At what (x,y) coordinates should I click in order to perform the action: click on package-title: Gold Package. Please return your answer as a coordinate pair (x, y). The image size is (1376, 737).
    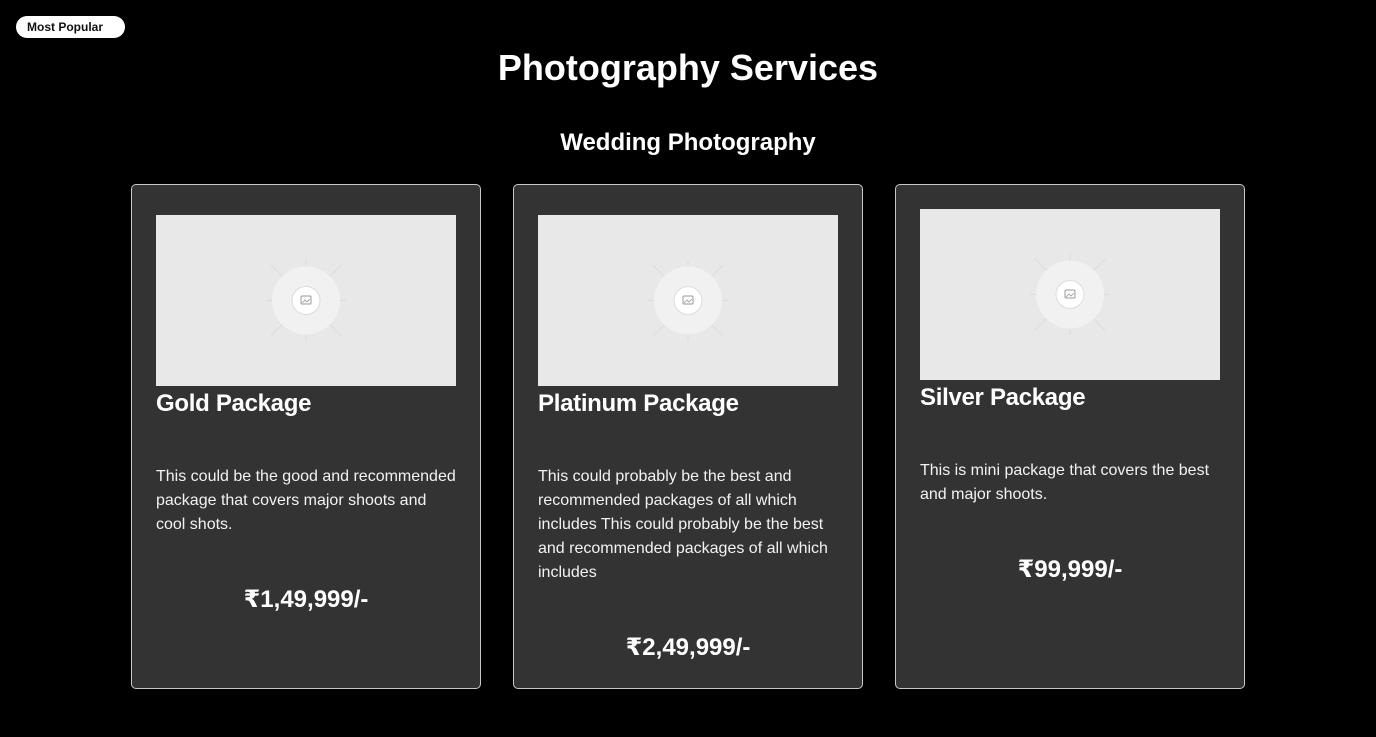
    Looking at the image, I should click on (234, 403).